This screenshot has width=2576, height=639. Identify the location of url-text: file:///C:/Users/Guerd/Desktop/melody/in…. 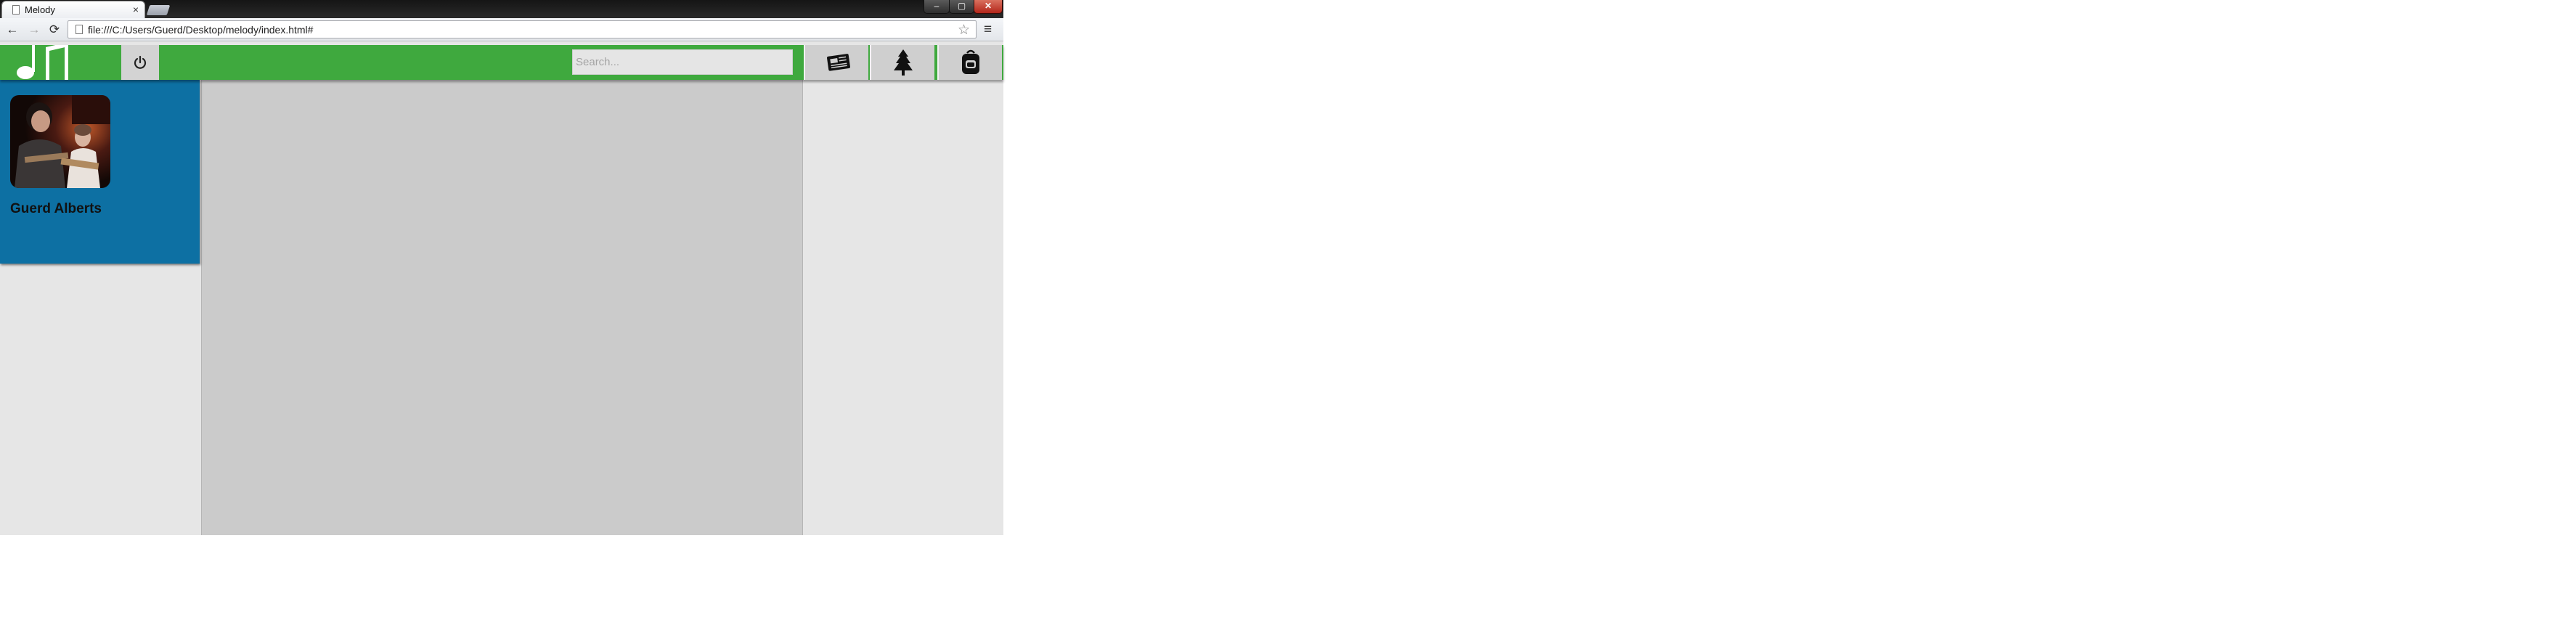
(200, 30).